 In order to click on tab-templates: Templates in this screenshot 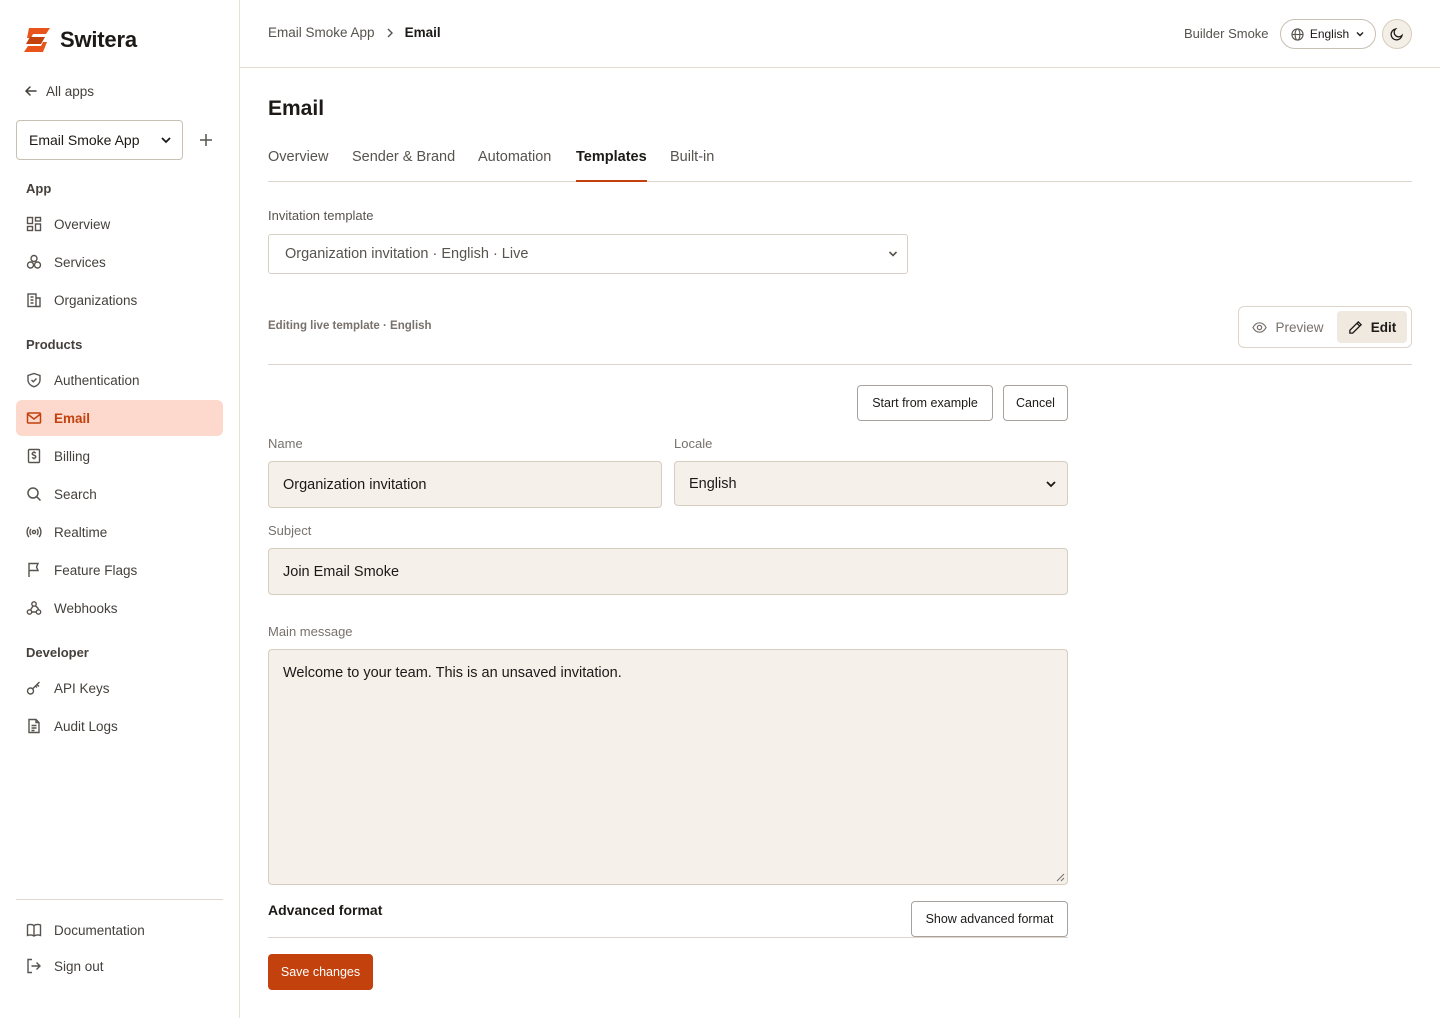, I will do `click(611, 159)`.